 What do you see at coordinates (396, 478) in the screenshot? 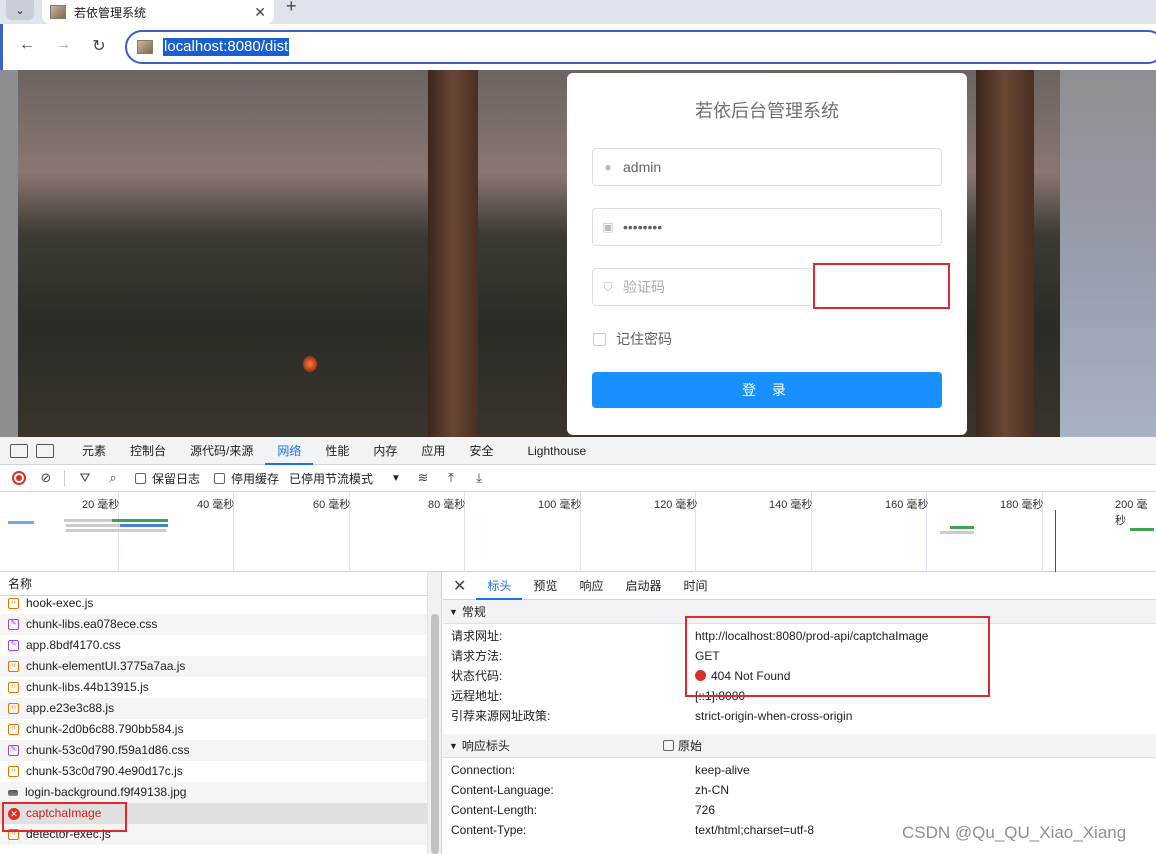
I see `dropdown-arrow-icon: ▼` at bounding box center [396, 478].